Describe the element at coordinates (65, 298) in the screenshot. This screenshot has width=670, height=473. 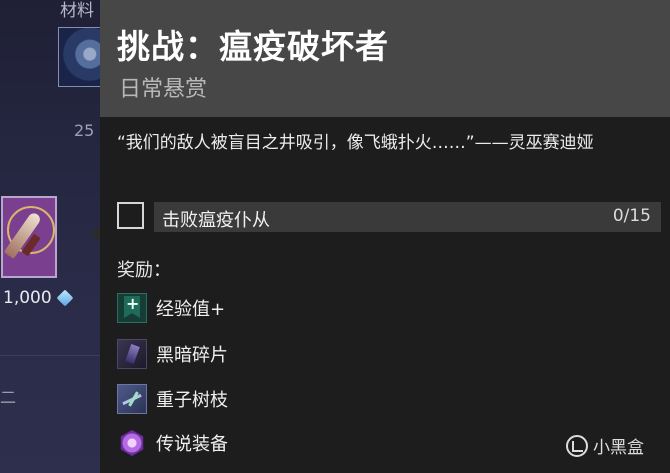
I see `glimmer-icon` at that location.